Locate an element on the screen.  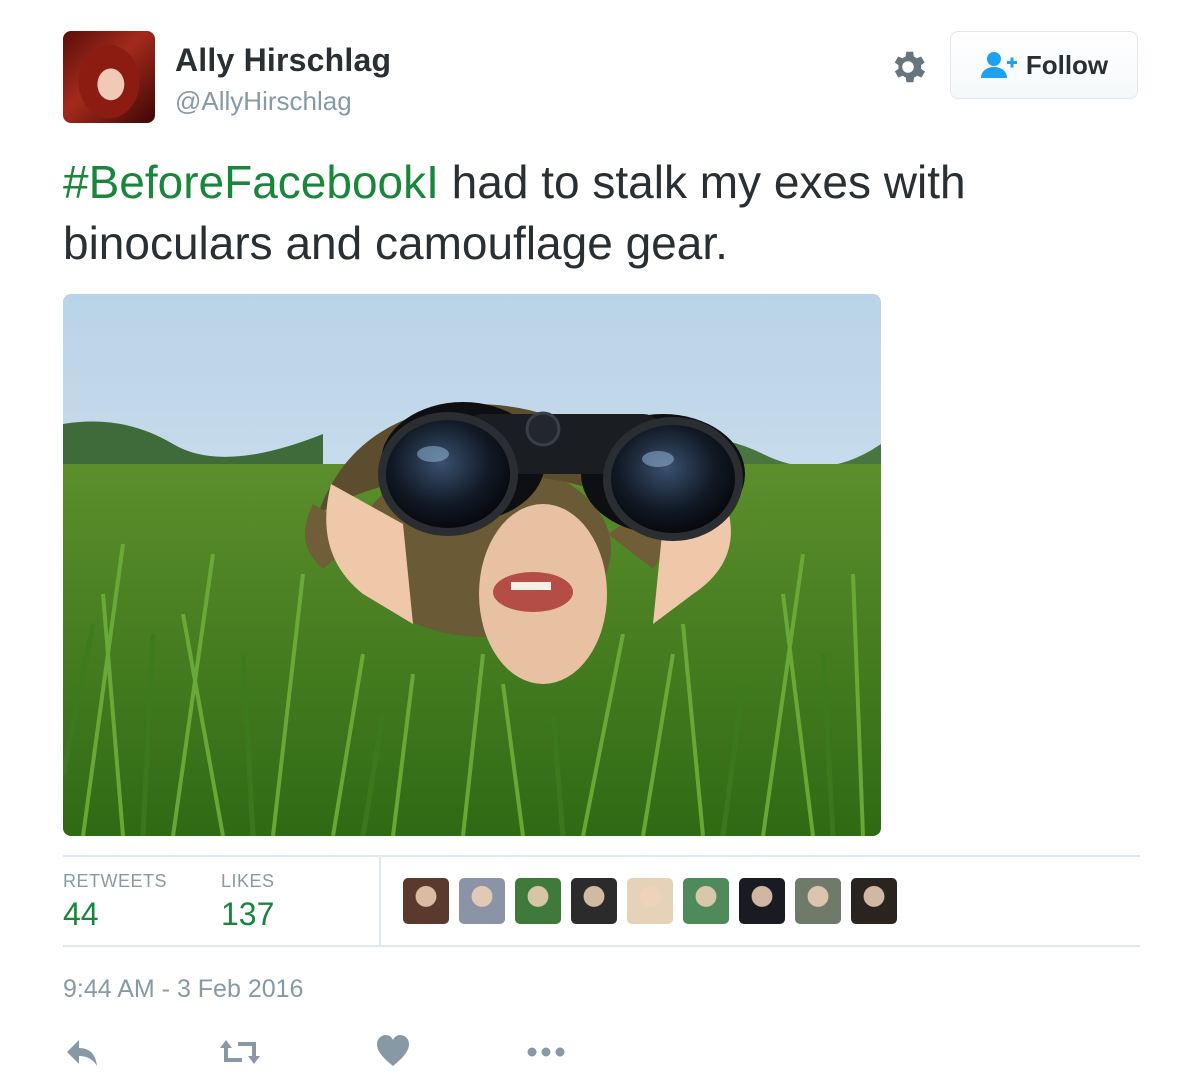
retweets-label: RETWEETS is located at coordinates (115, 881).